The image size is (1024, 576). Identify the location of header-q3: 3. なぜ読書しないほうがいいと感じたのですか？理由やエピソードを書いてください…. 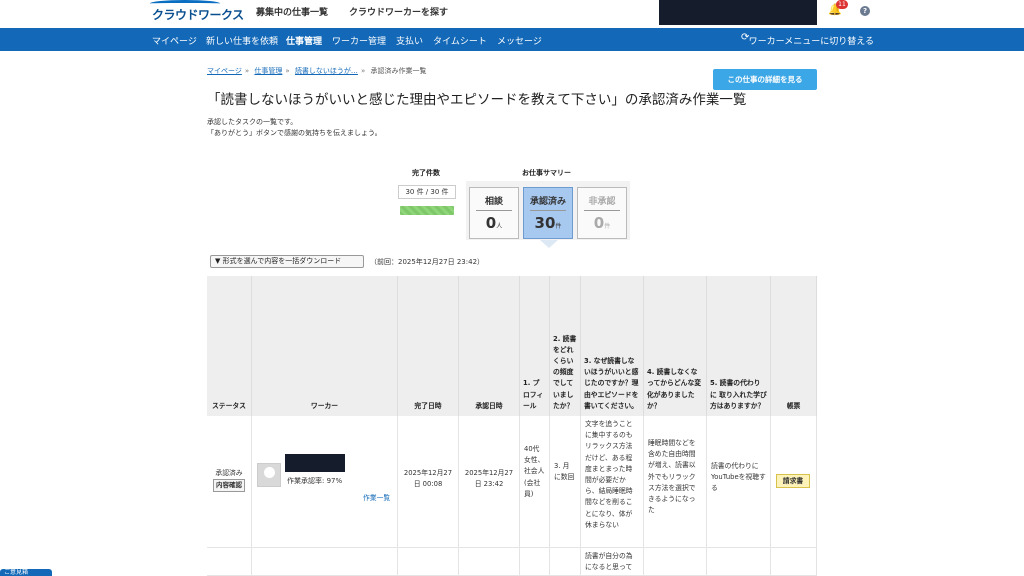
(612, 346).